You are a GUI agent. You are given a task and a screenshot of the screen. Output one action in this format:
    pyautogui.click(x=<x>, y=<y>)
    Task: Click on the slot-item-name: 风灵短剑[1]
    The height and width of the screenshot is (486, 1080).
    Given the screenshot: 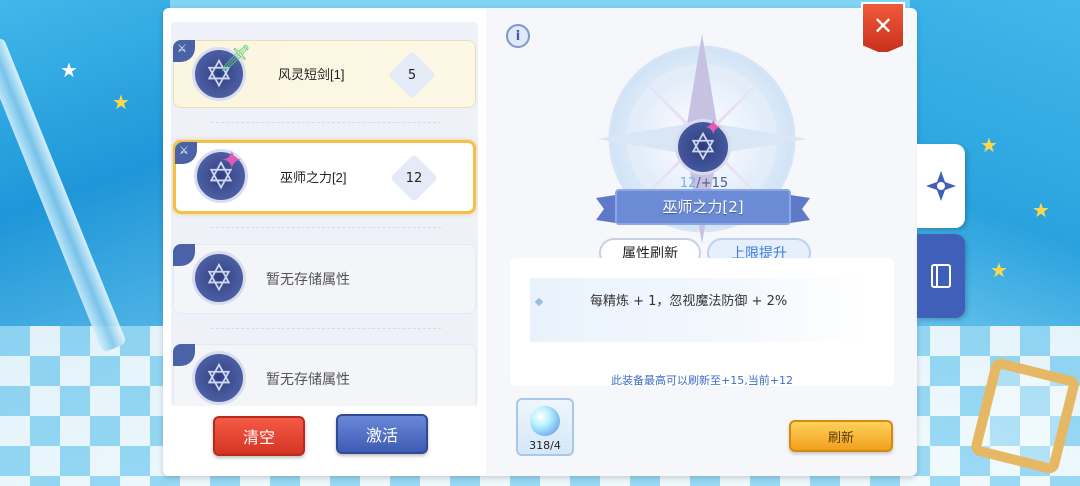 What is the action you would take?
    pyautogui.click(x=311, y=74)
    